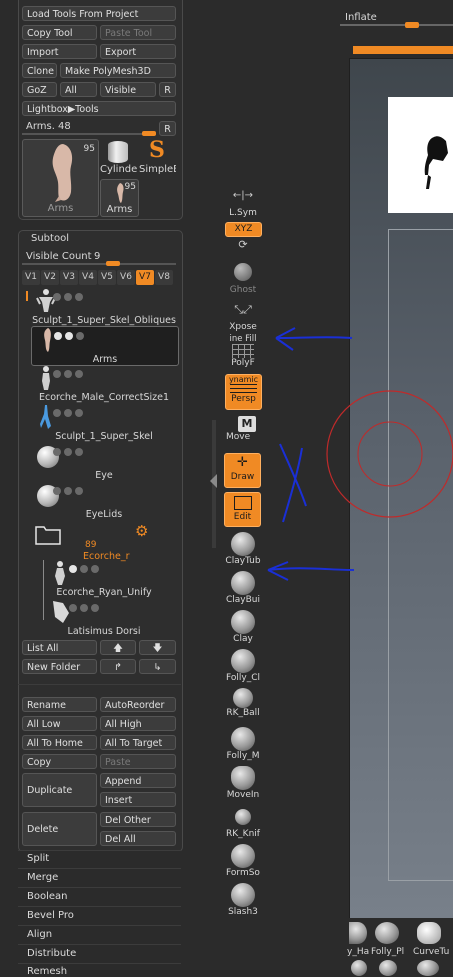 This screenshot has height=977, width=453. What do you see at coordinates (311, 571) in the screenshot?
I see `annotation-arrow-claytubes` at bounding box center [311, 571].